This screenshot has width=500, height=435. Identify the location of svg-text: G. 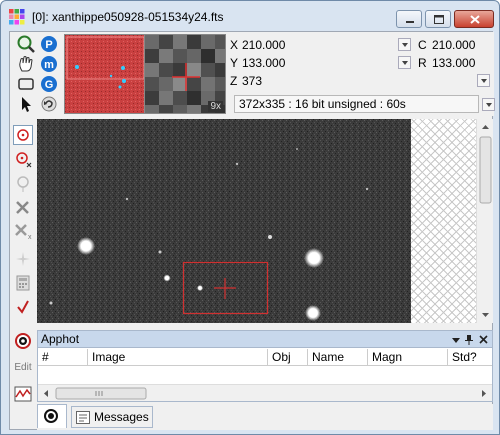
(49, 85).